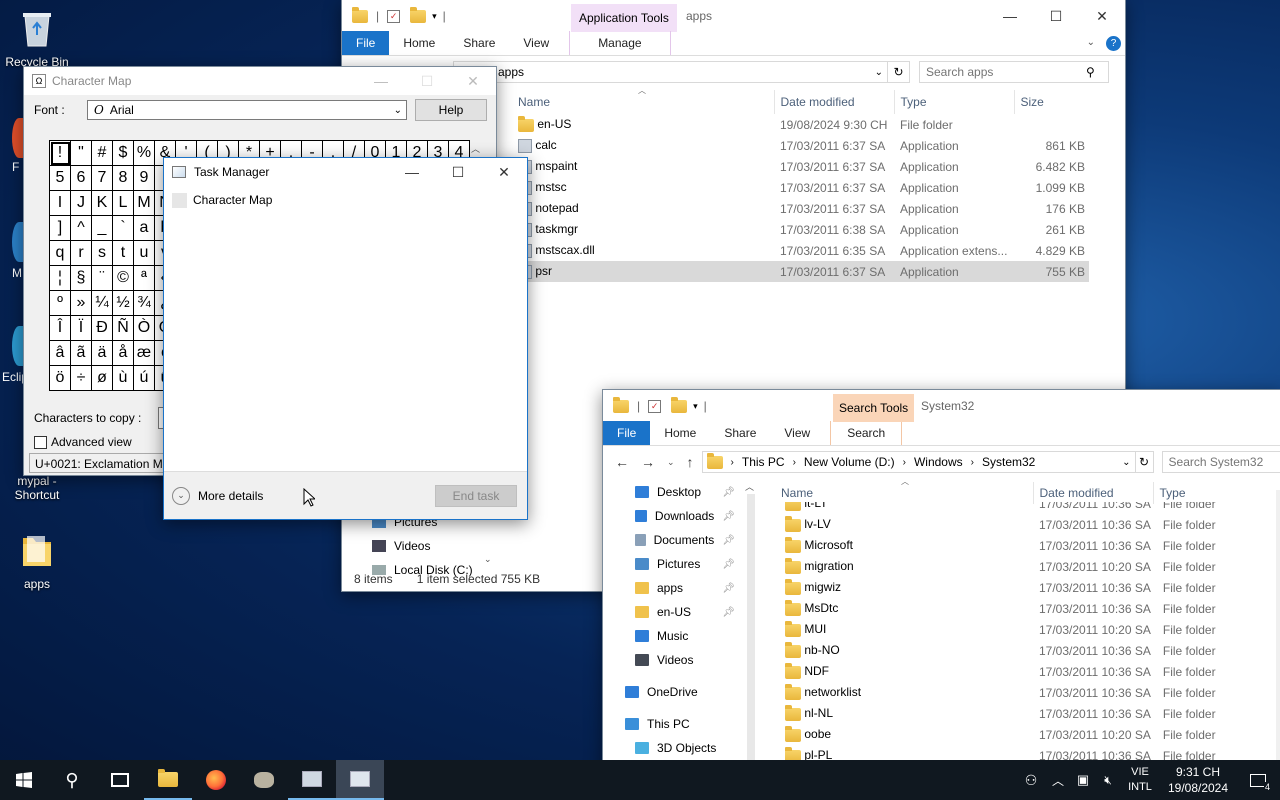 This screenshot has width=1280, height=800. Describe the element at coordinates (938, 462) in the screenshot. I see `breadcrumb-item: Windows` at that location.